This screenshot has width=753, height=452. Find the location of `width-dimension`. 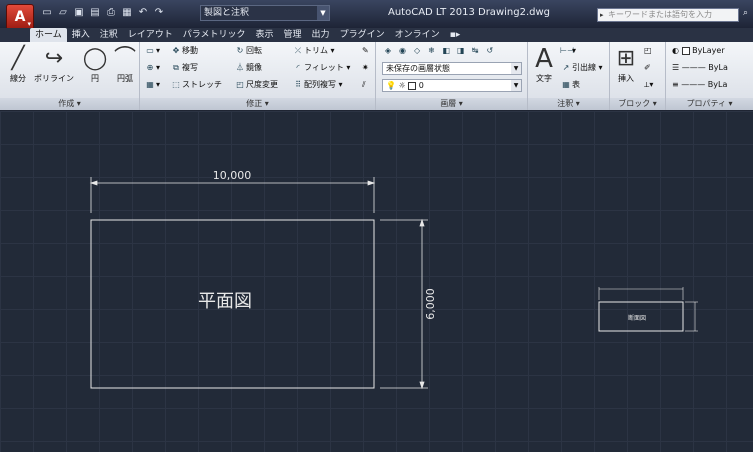

width-dimension is located at coordinates (232, 195).